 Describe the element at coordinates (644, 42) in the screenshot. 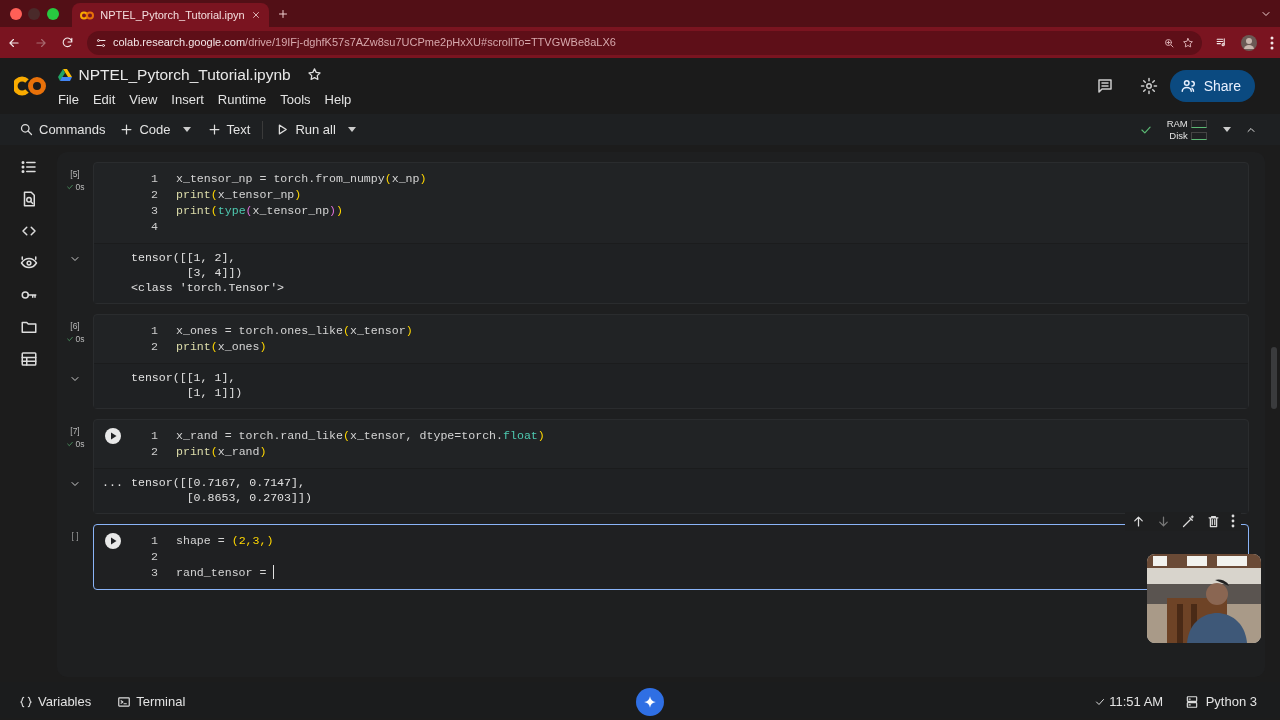

I see `address-field: colab.research.google.com/drive/19IFj-dghfK57s7AZw8su7UCPme2pHxXU#scrollTo=TTVGWBe8aLX6` at that location.